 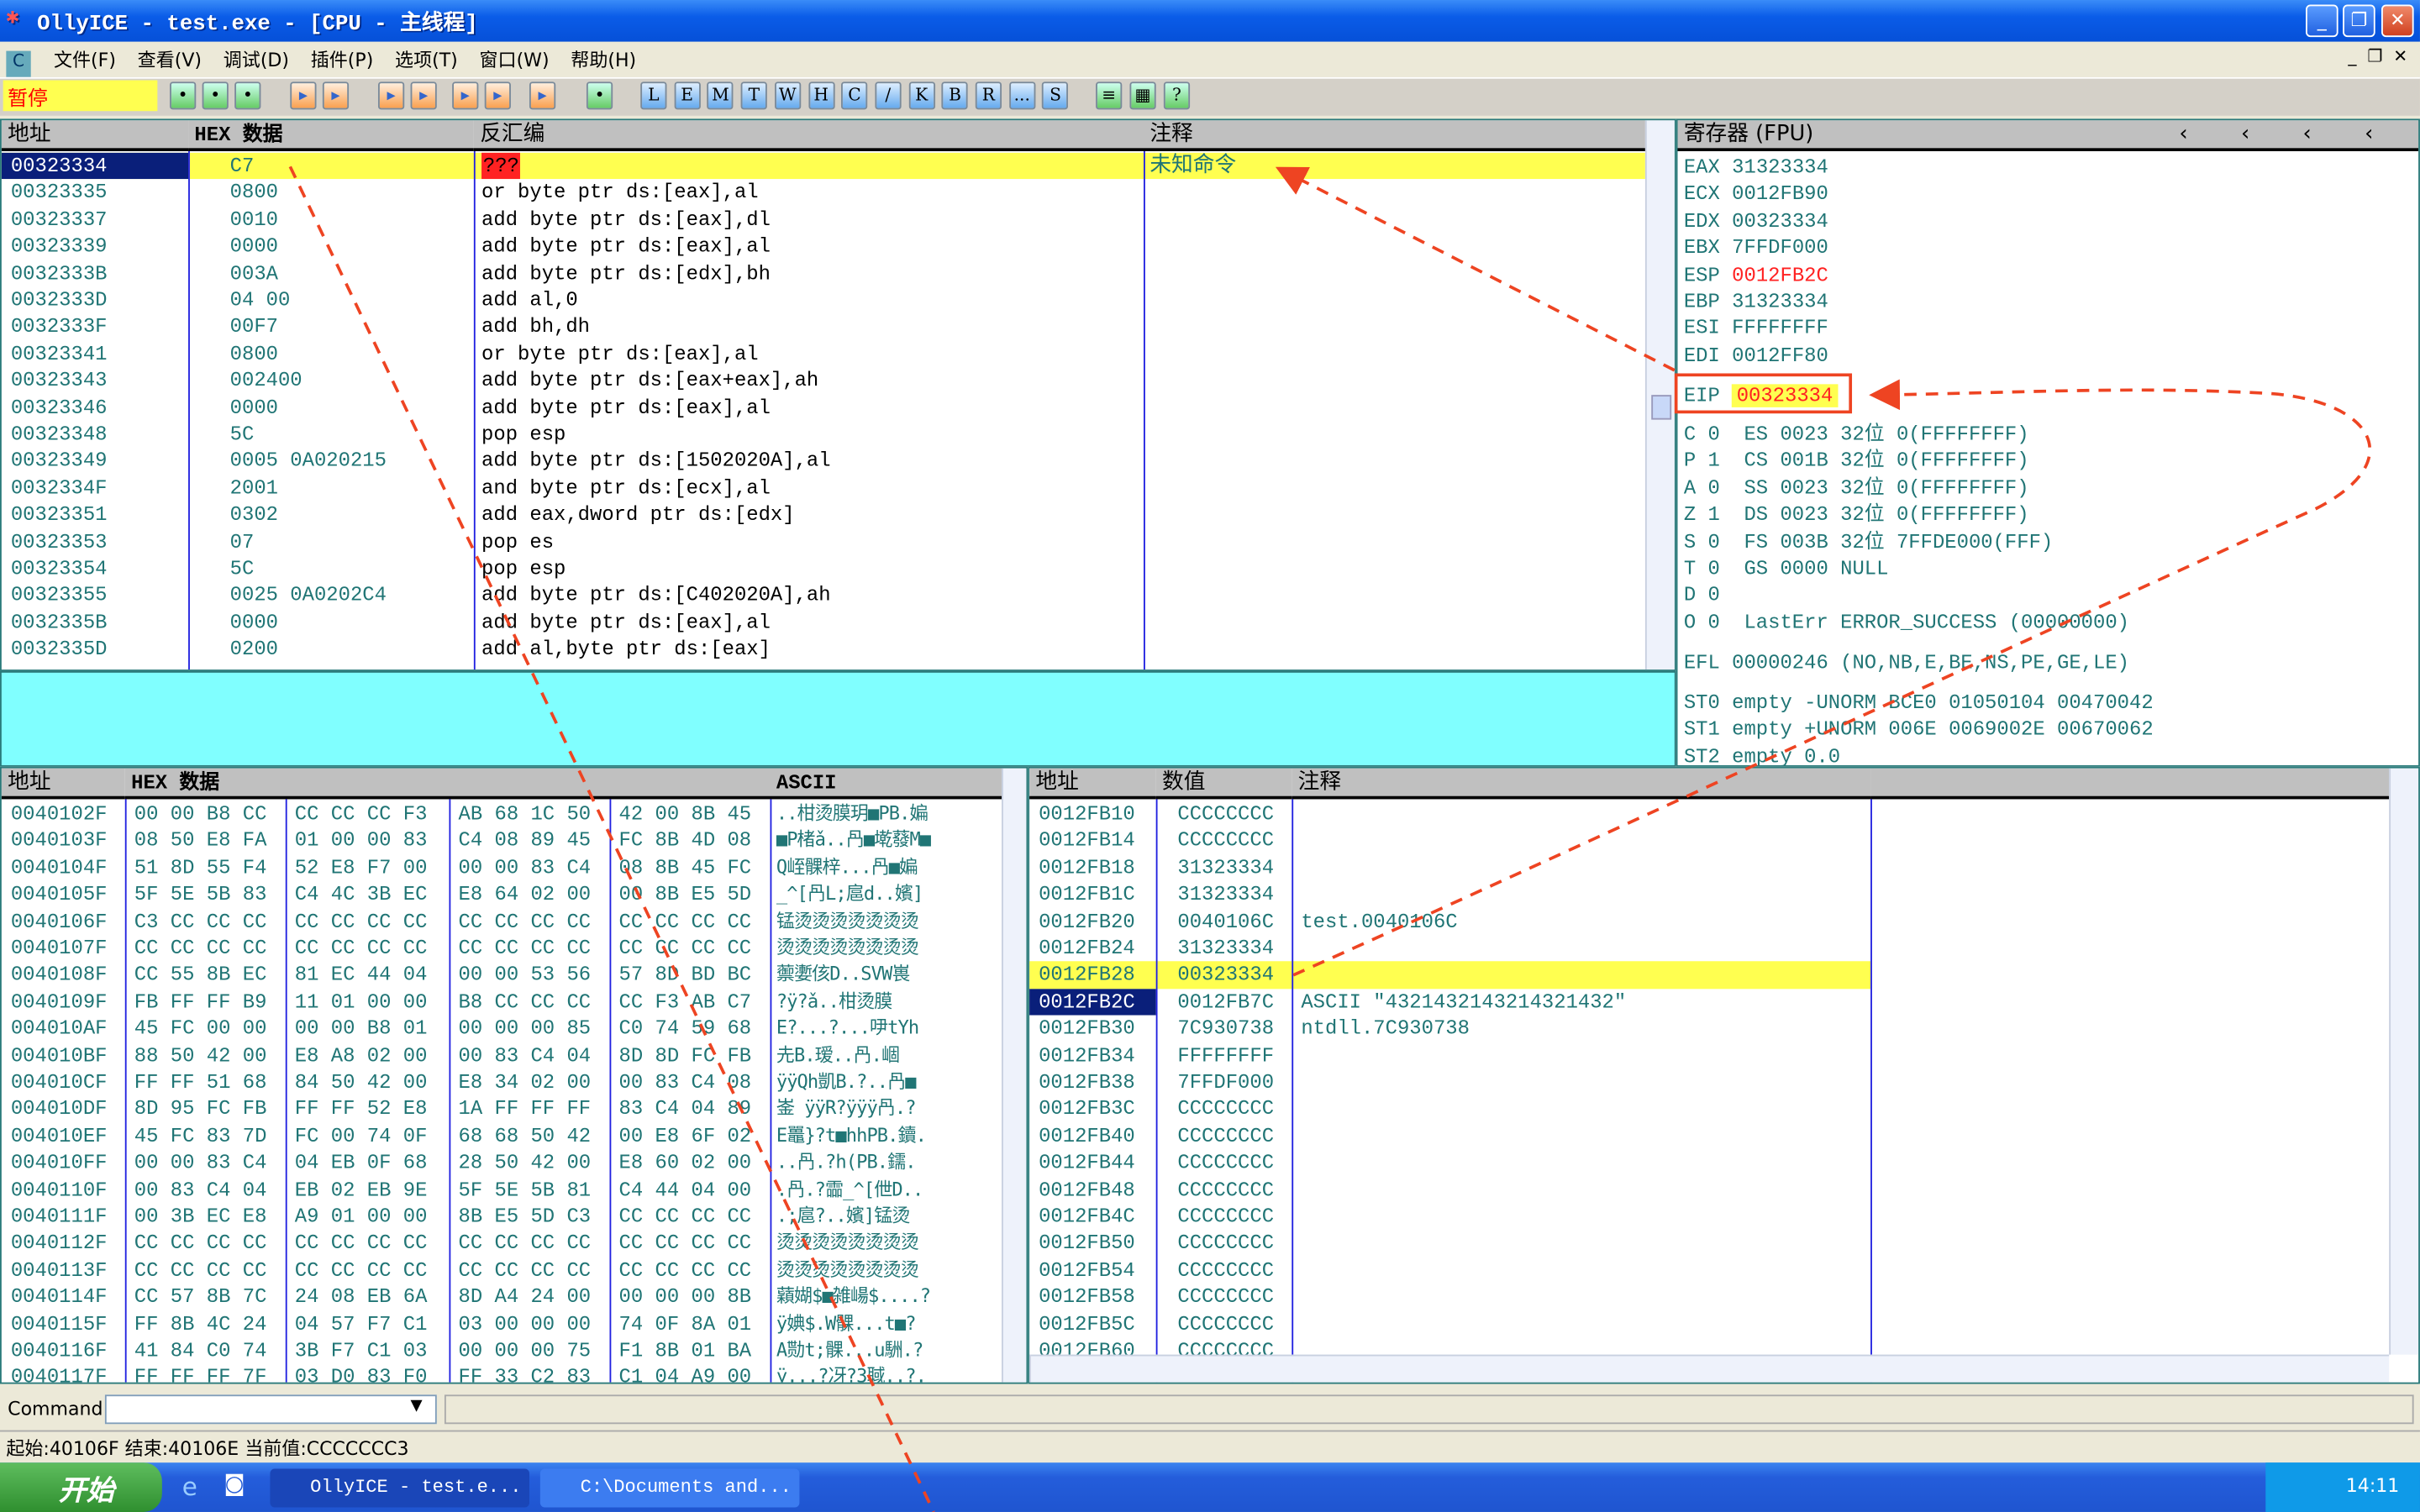 What do you see at coordinates (1763, 393) in the screenshot?
I see `eip-highlight-box` at bounding box center [1763, 393].